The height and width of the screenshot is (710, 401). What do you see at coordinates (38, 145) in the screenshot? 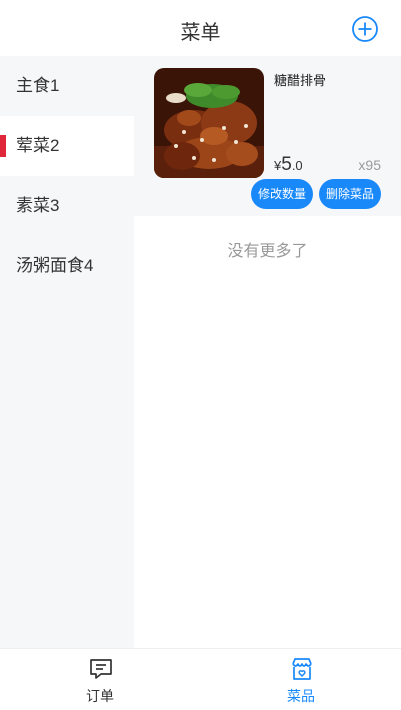
I see `sidebar-item-label: 荤菜2` at bounding box center [38, 145].